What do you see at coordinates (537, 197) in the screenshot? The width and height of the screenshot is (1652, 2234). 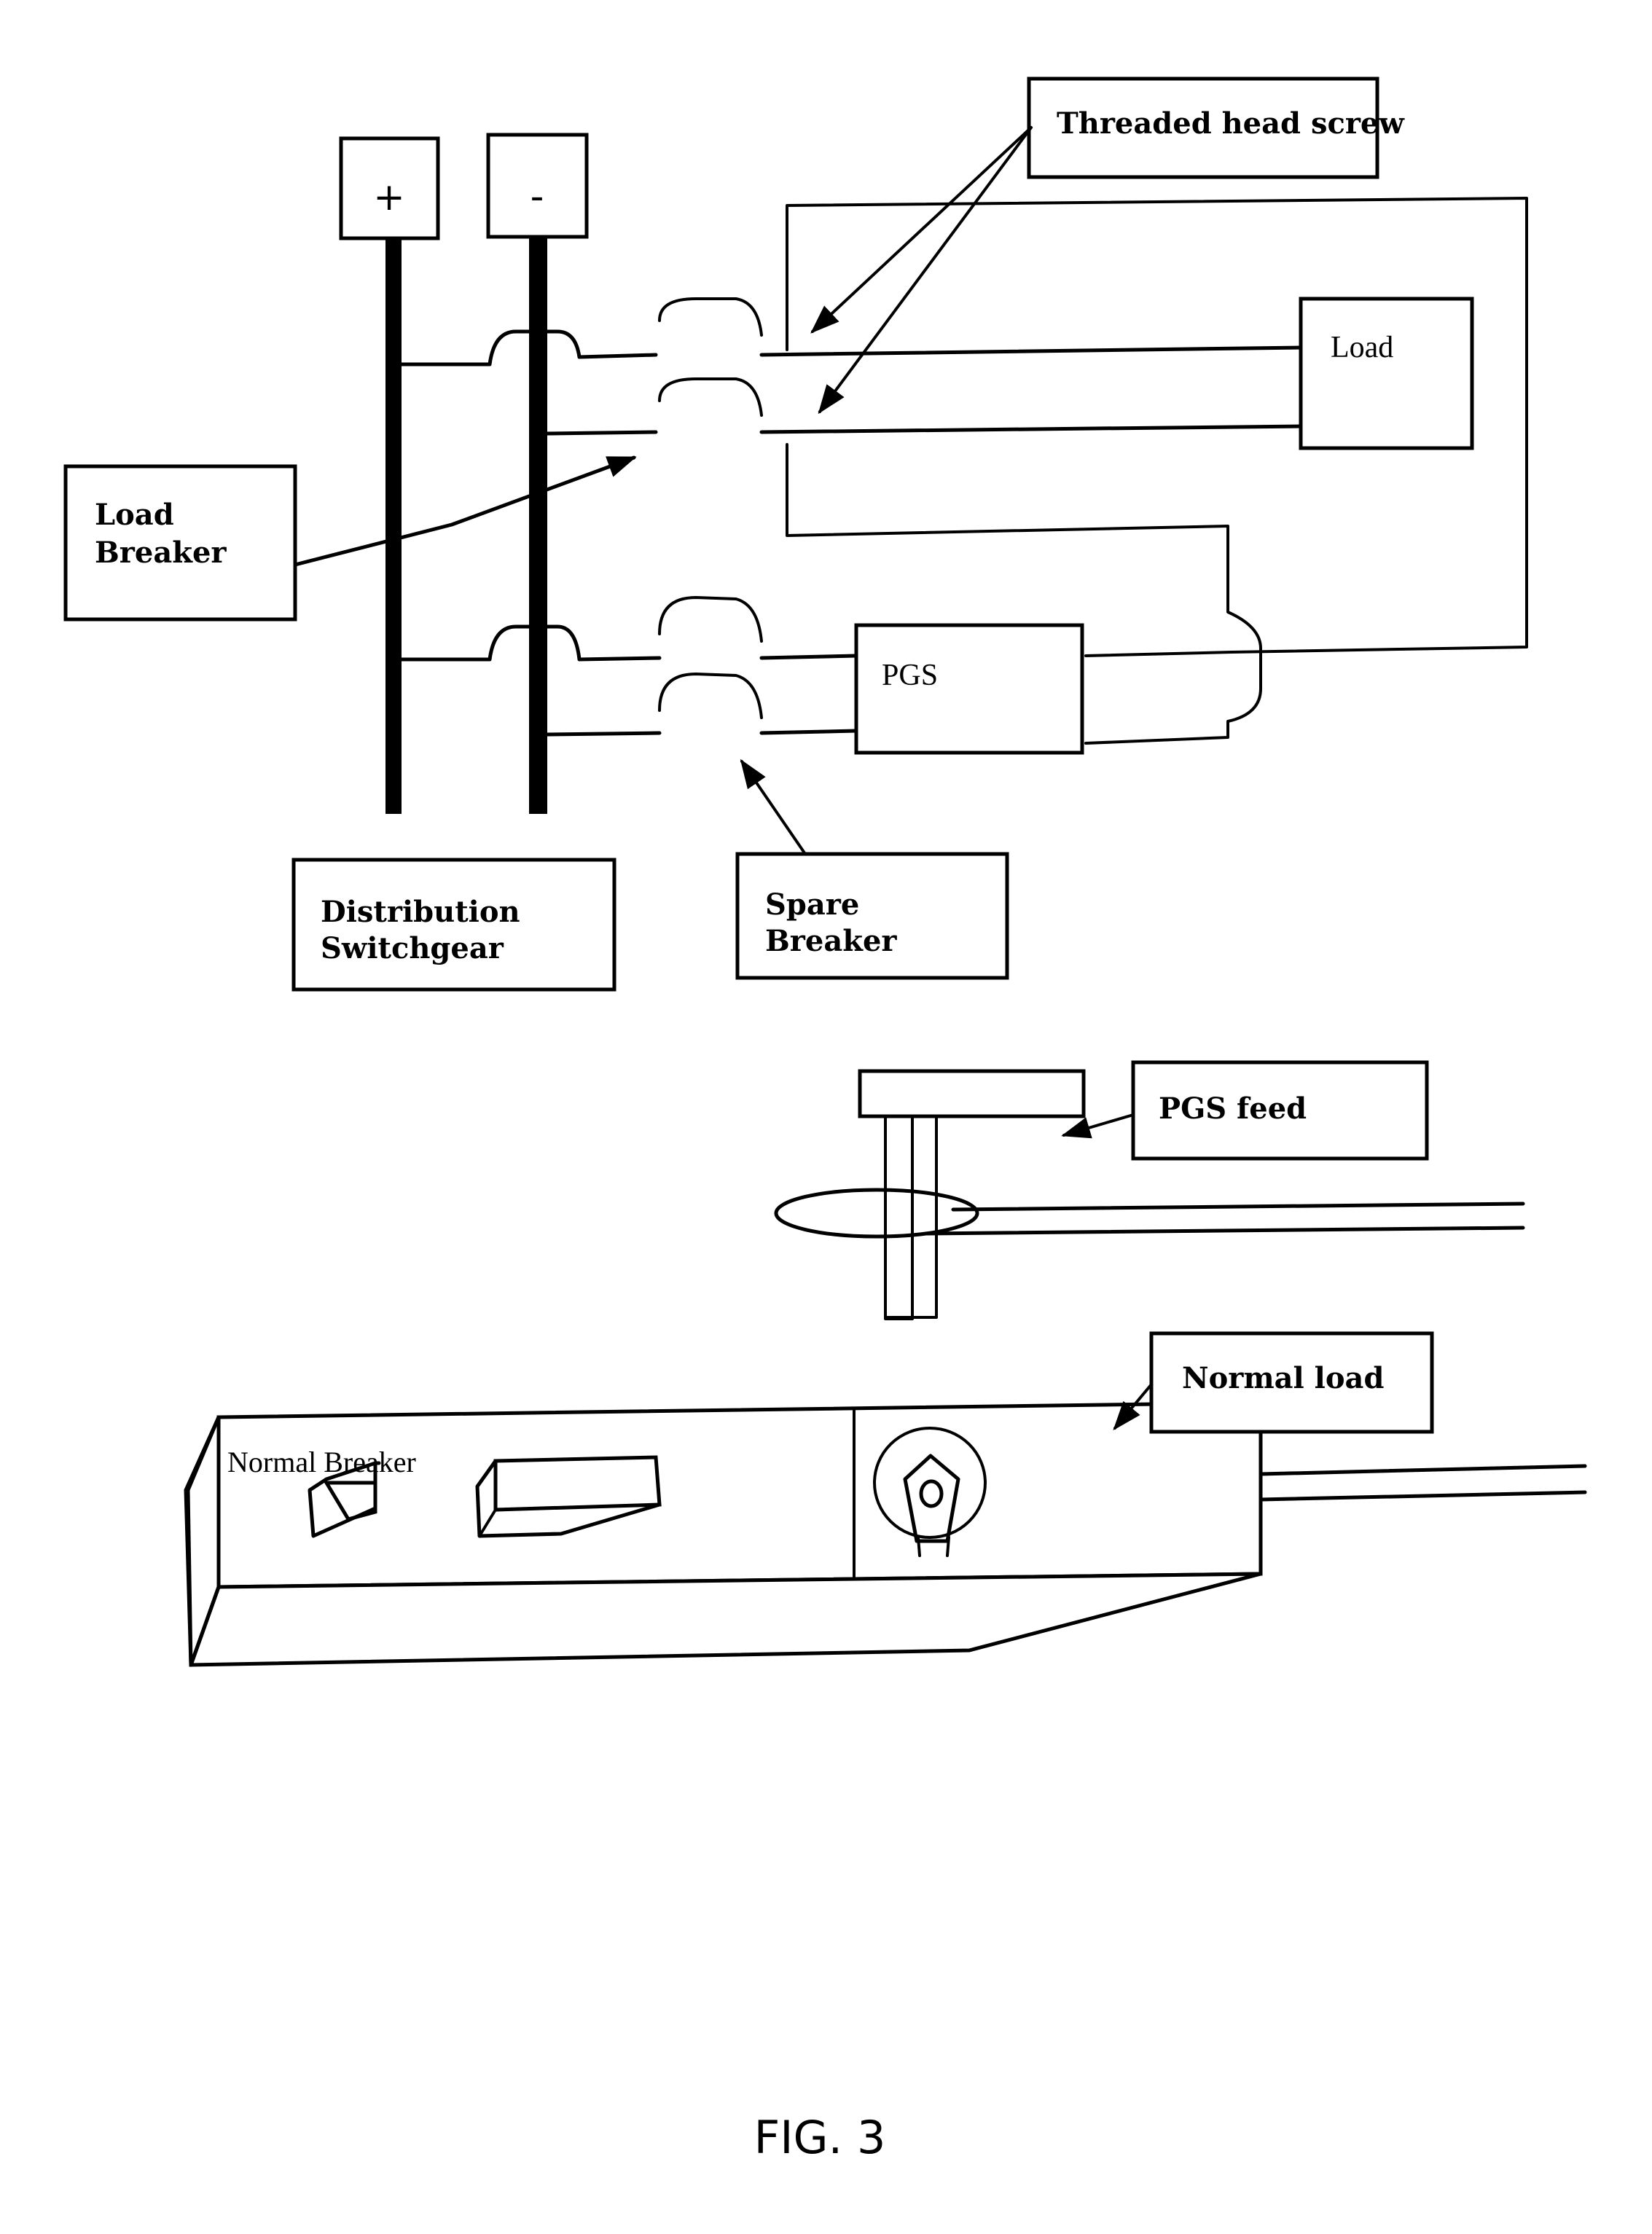 I see `minus-symbol: -` at bounding box center [537, 197].